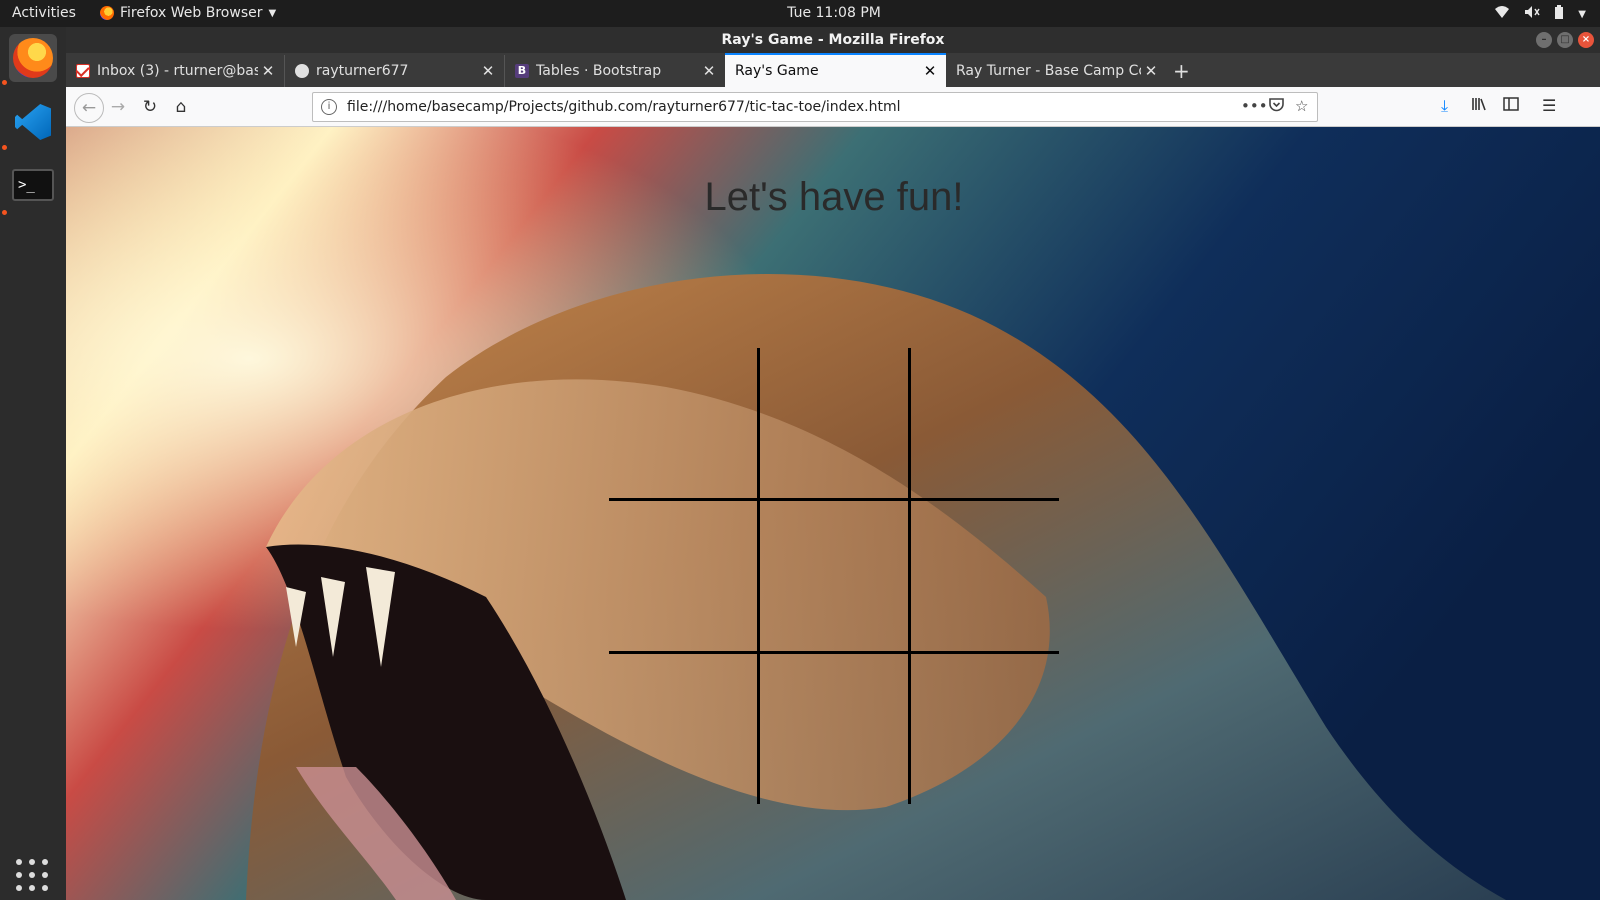 This screenshot has width=1600, height=900. Describe the element at coordinates (33, 463) in the screenshot. I see `dock: >_` at that location.